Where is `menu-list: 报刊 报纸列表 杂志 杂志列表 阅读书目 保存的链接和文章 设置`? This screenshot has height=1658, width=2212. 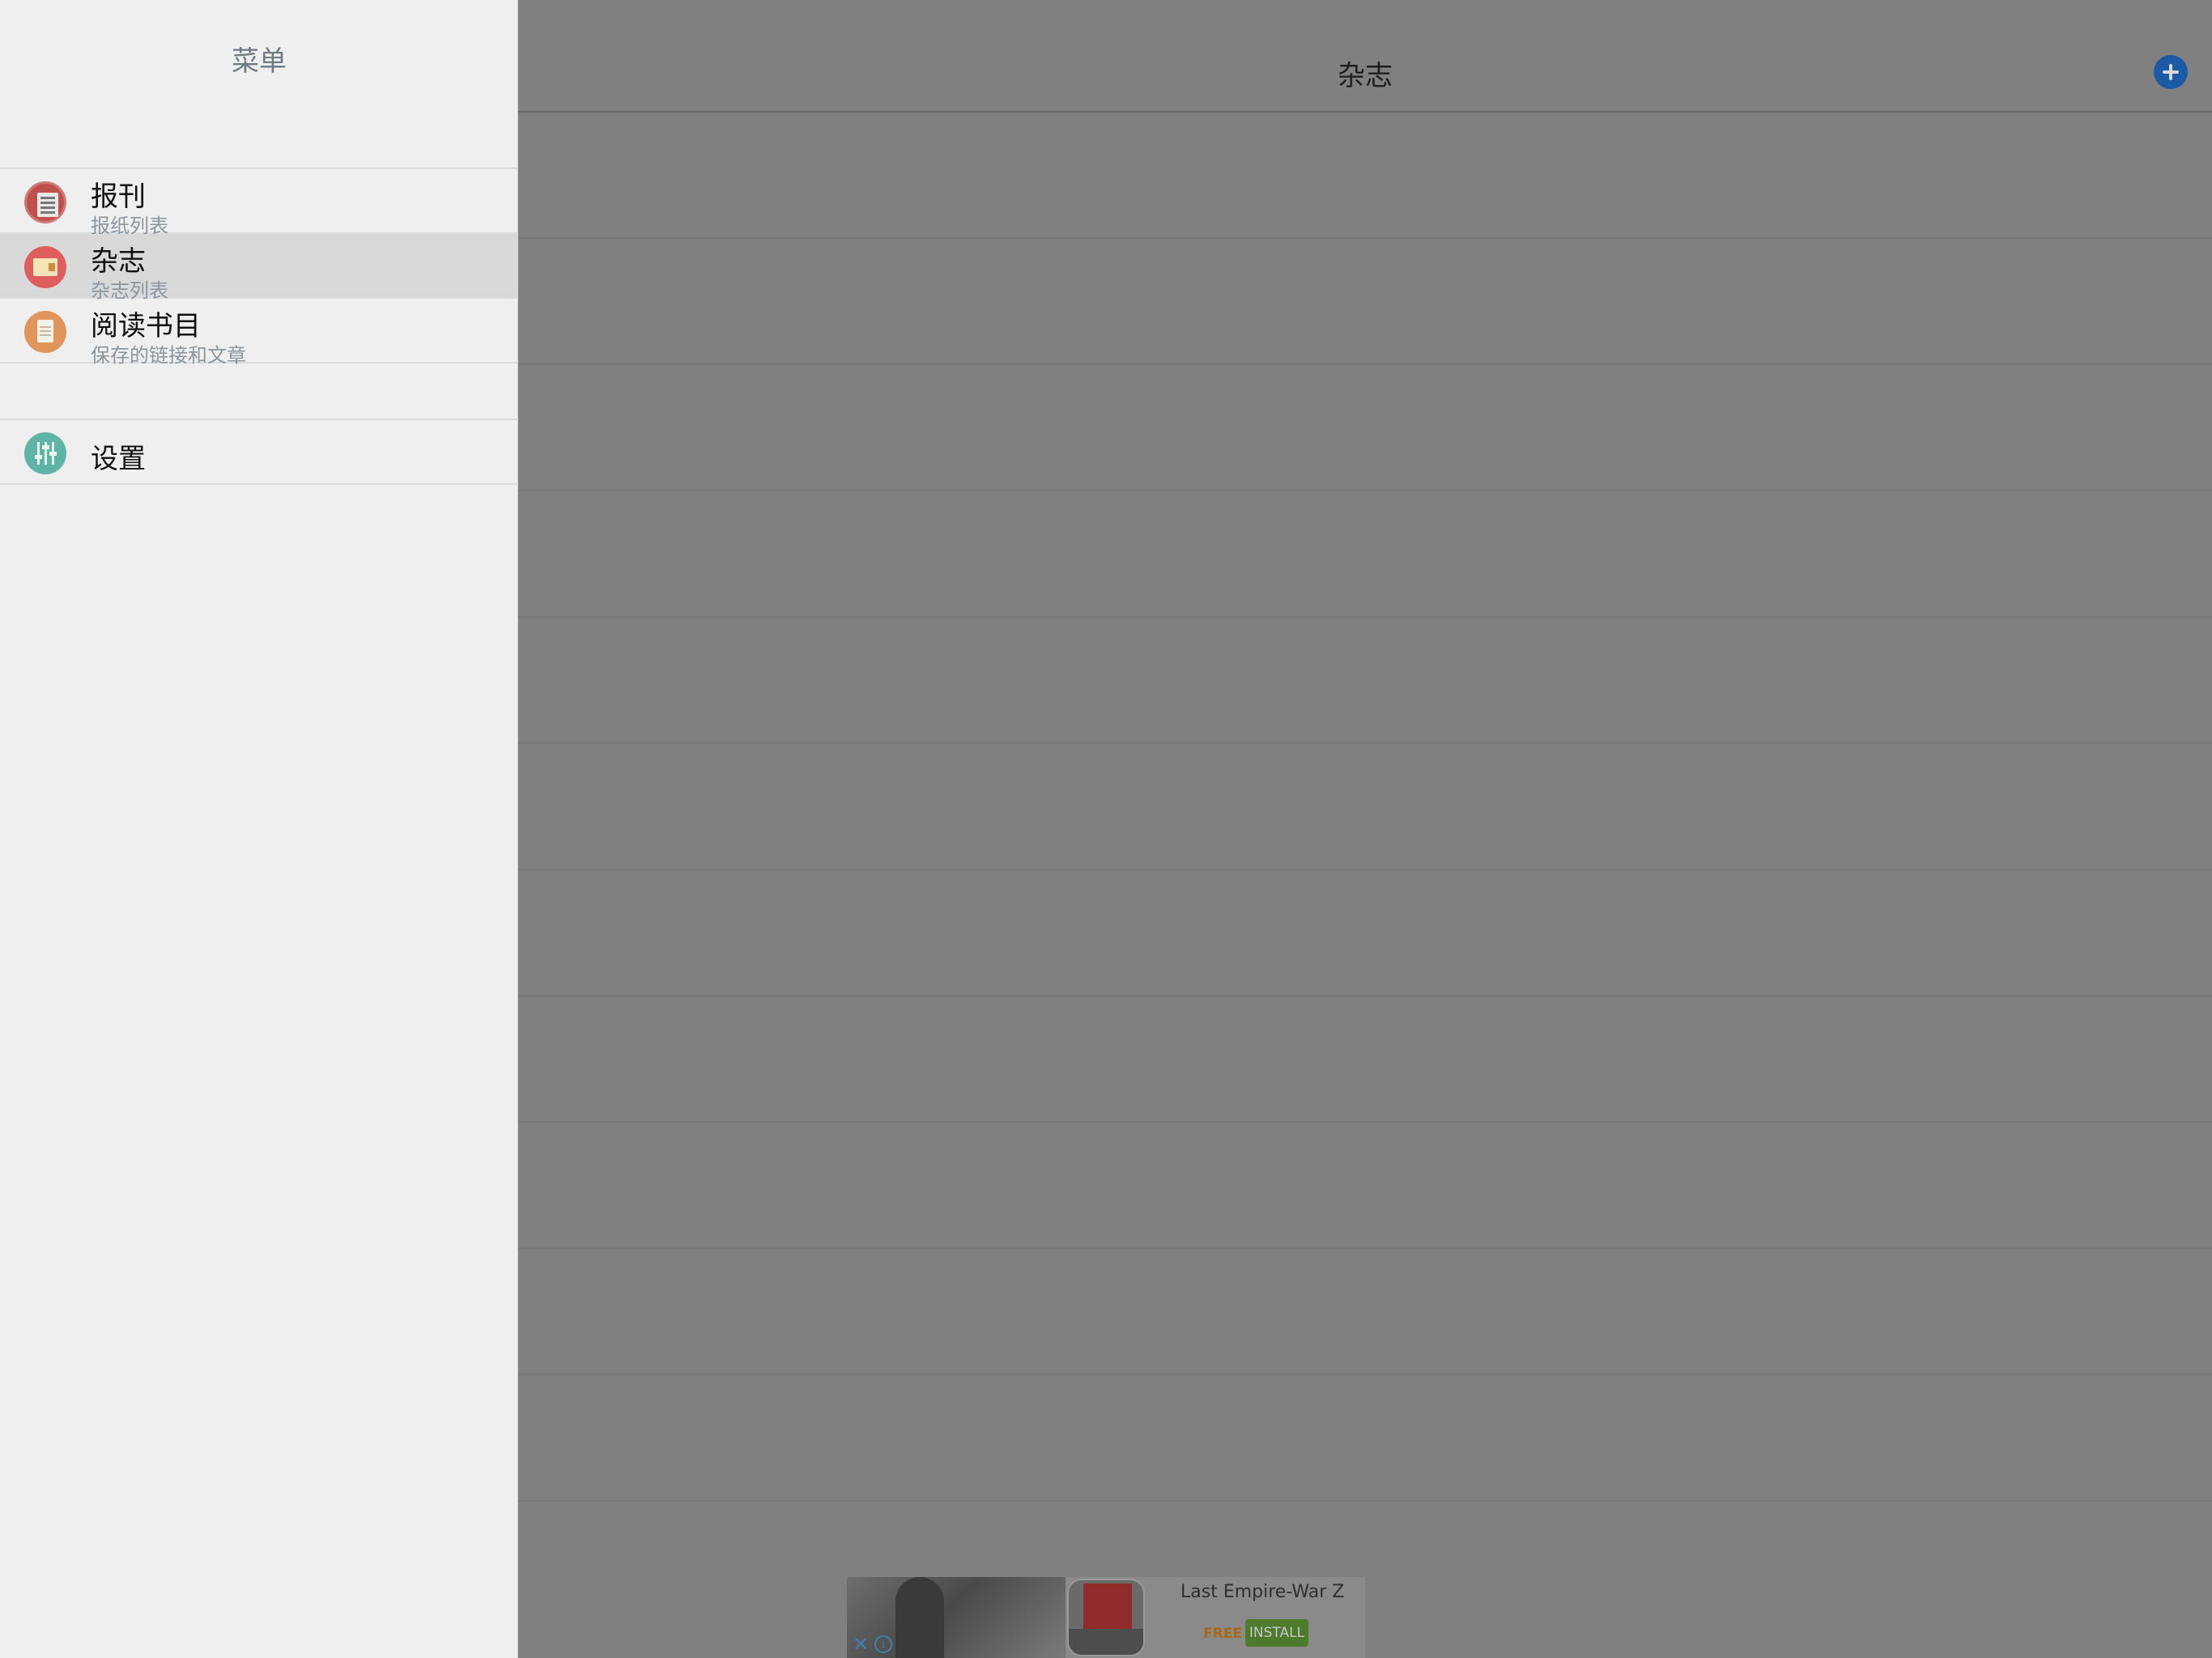 menu-list: 报刊 报纸列表 杂志 杂志列表 阅读书目 保存的链接和文章 设置 is located at coordinates (259, 326).